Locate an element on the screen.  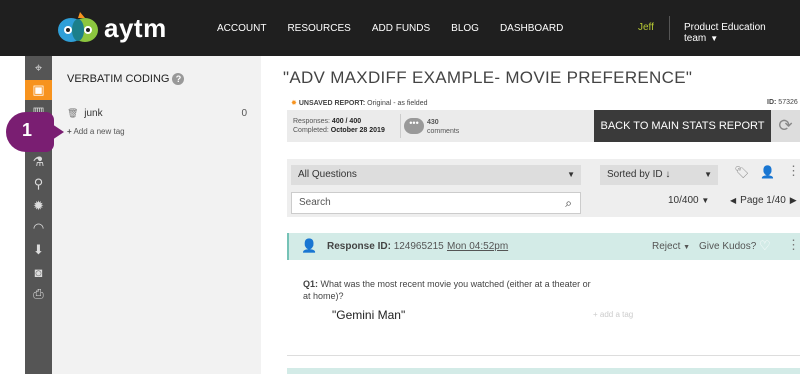
next-page-icon: ▶ is located at coordinates (793, 200).